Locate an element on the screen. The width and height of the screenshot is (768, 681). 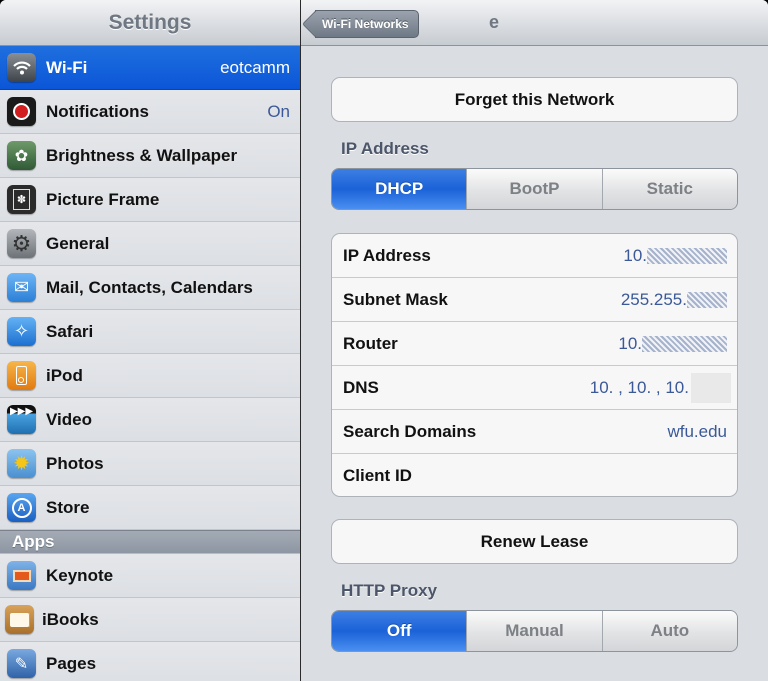
ibooks-icon is located at coordinates (19, 619).